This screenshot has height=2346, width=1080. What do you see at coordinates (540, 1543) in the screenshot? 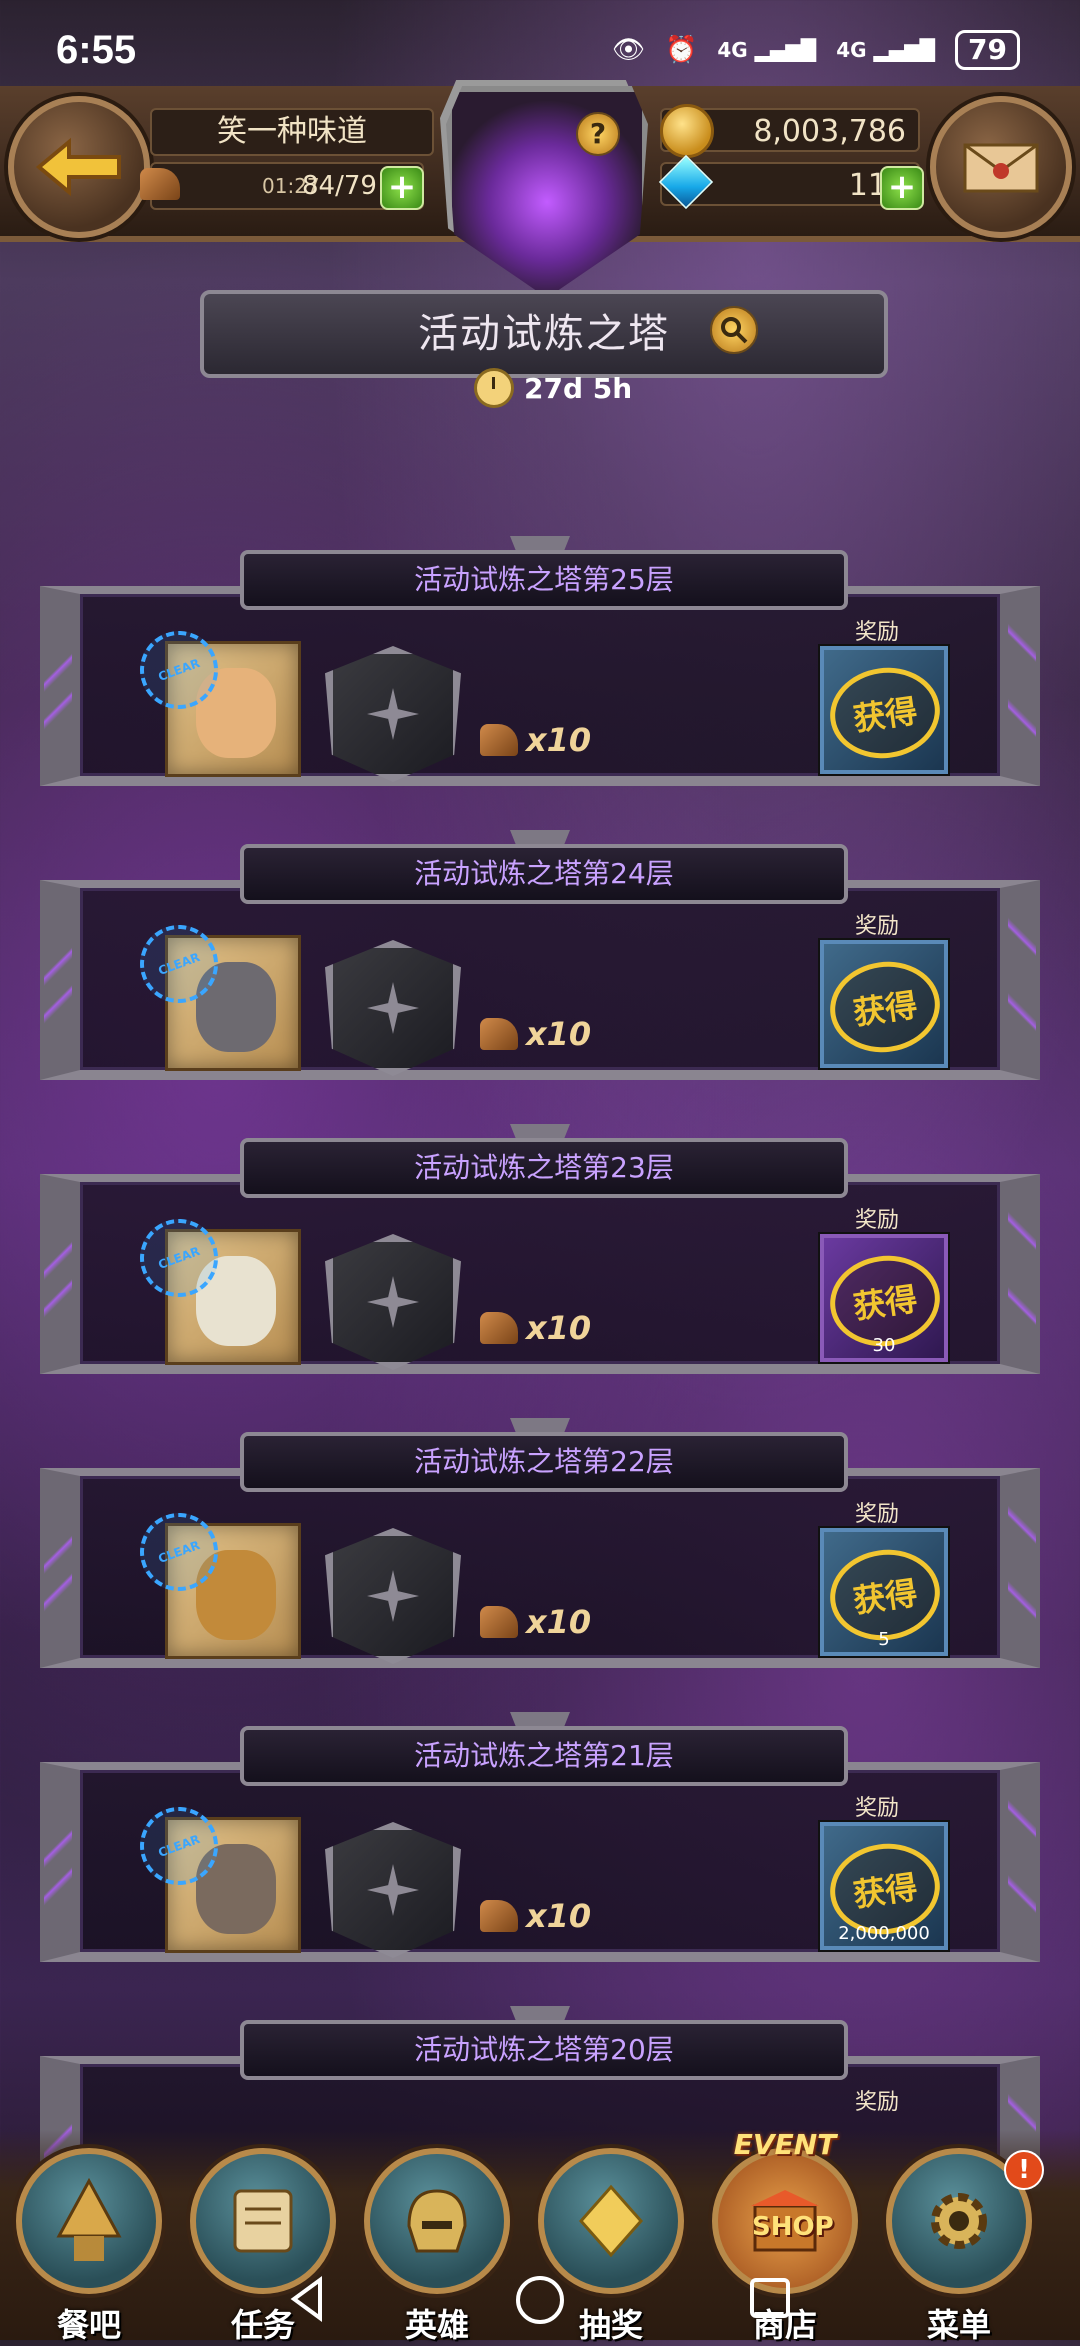
I see `floor-card: 活动试炼之塔第22层 CLEAR x10 获得 5 奖励` at bounding box center [540, 1543].